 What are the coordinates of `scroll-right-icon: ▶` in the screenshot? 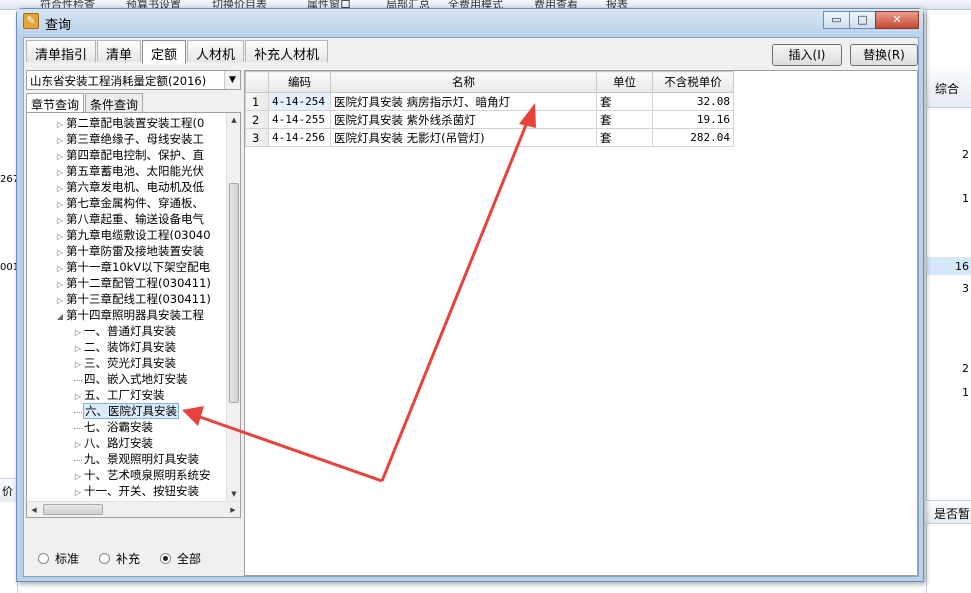 It's located at (233, 509).